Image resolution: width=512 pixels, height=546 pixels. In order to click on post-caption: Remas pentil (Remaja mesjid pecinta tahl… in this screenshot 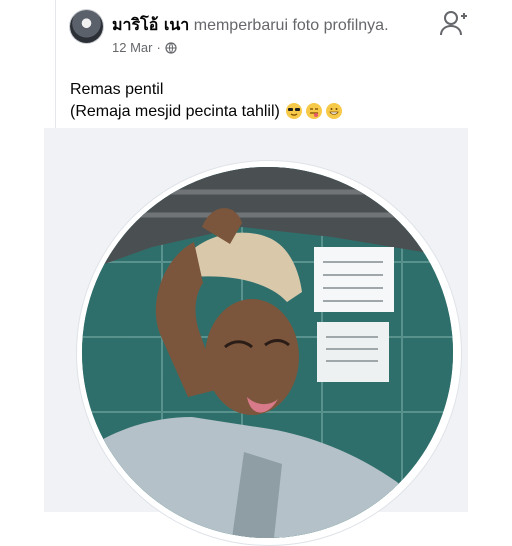, I will do `click(206, 101)`.